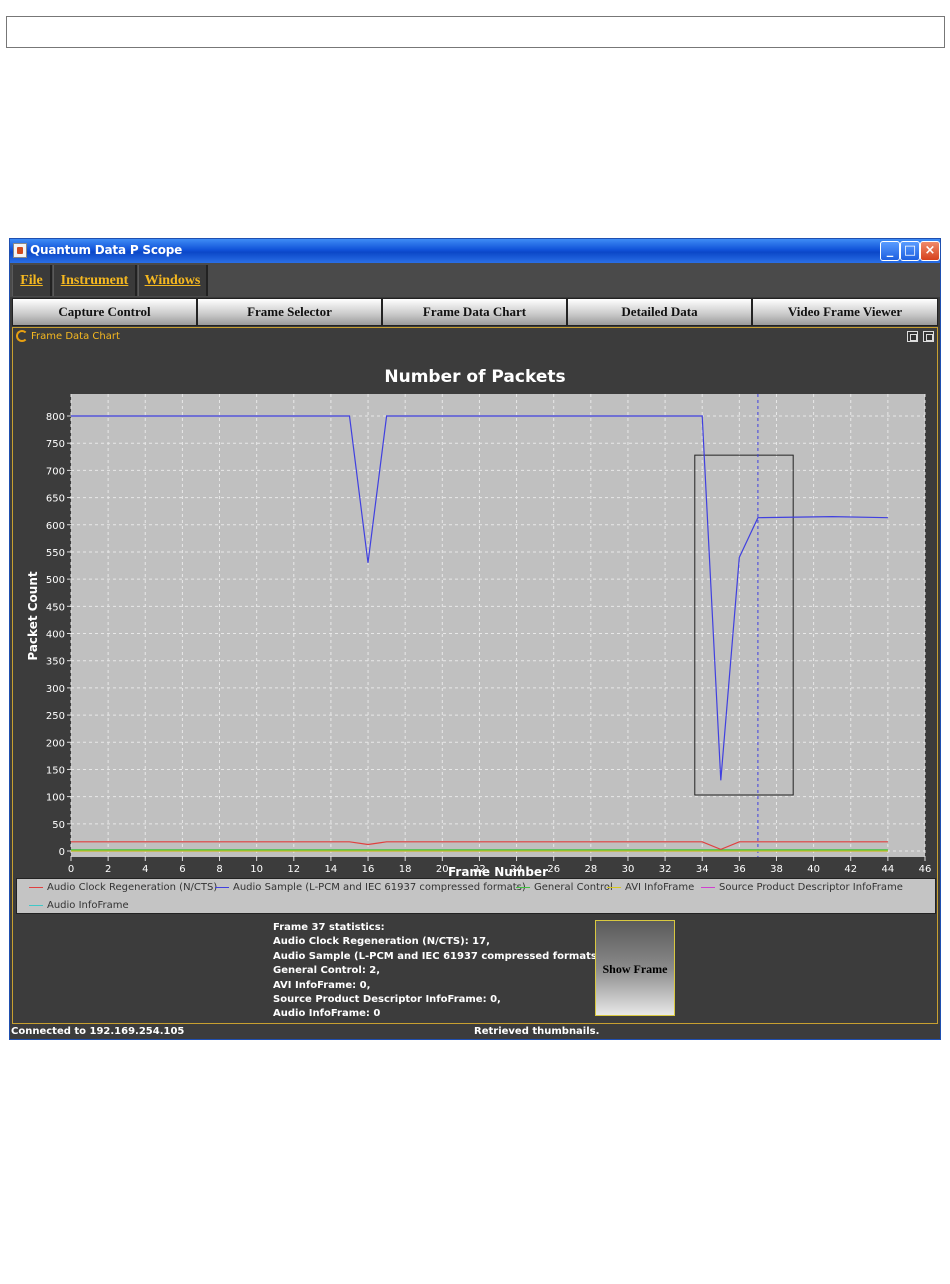 This screenshot has height=1284, width=950. What do you see at coordinates (660, 887) in the screenshot?
I see `legend-label: AVI InfoFrame` at bounding box center [660, 887].